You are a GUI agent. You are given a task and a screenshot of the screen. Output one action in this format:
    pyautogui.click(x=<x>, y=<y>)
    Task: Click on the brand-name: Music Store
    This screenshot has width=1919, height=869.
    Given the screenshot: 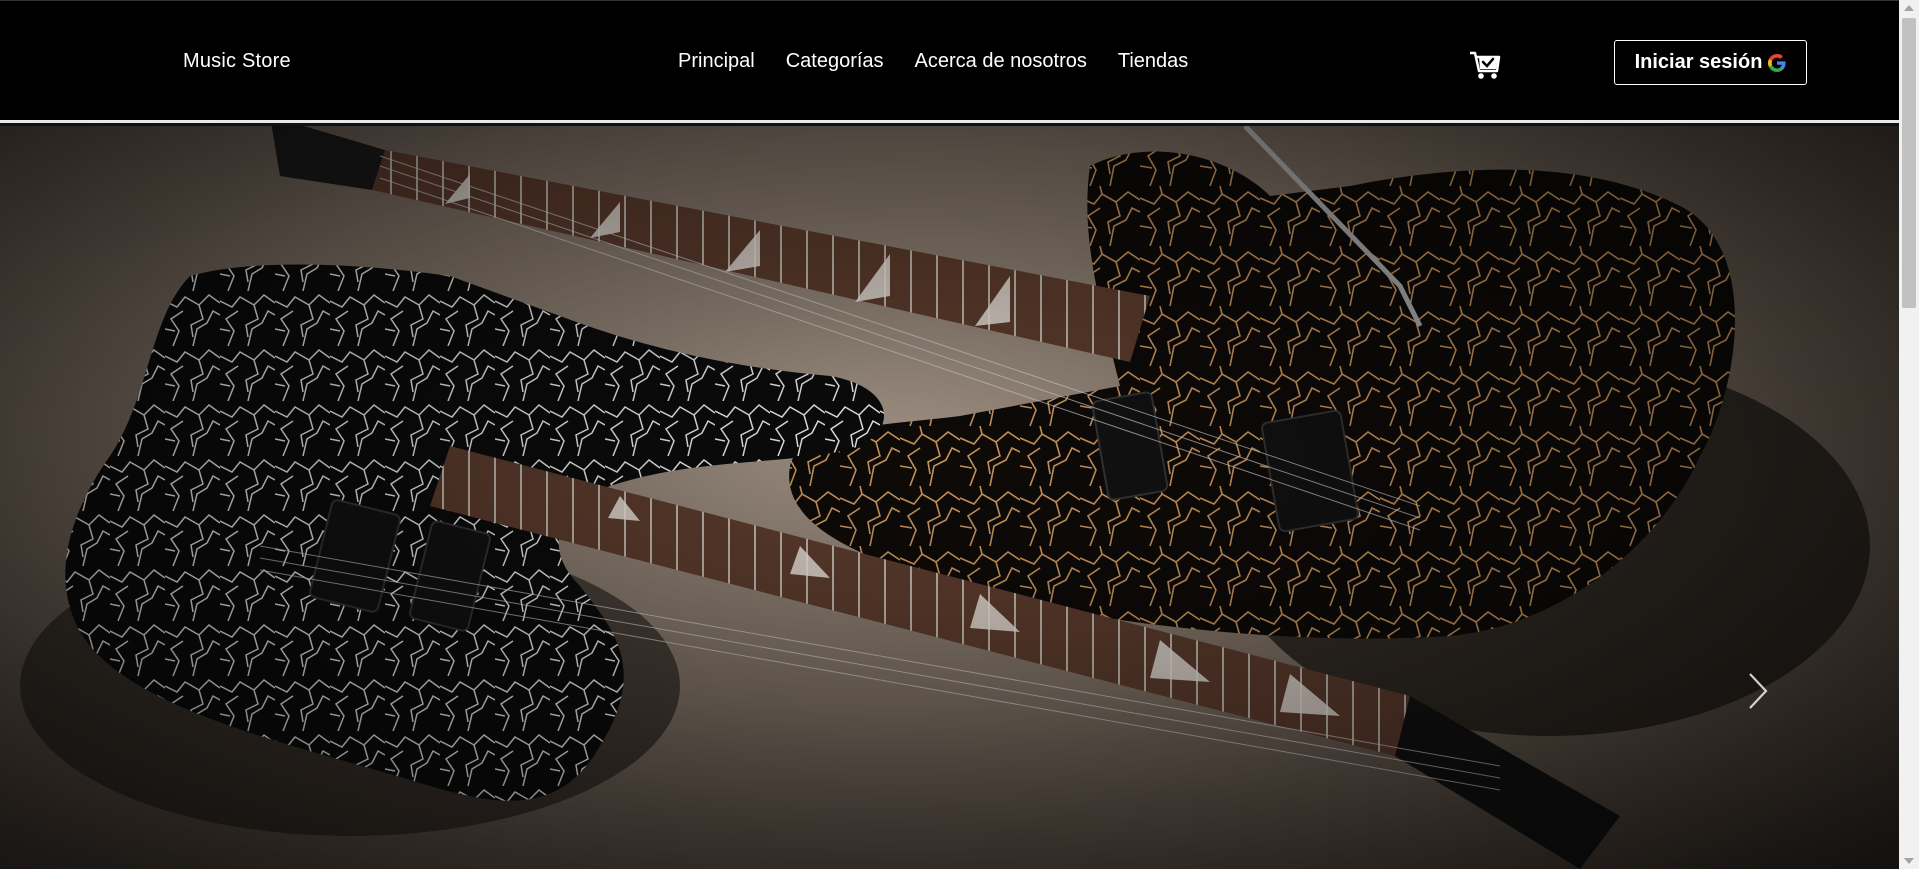 What is the action you would take?
    pyautogui.click(x=237, y=61)
    